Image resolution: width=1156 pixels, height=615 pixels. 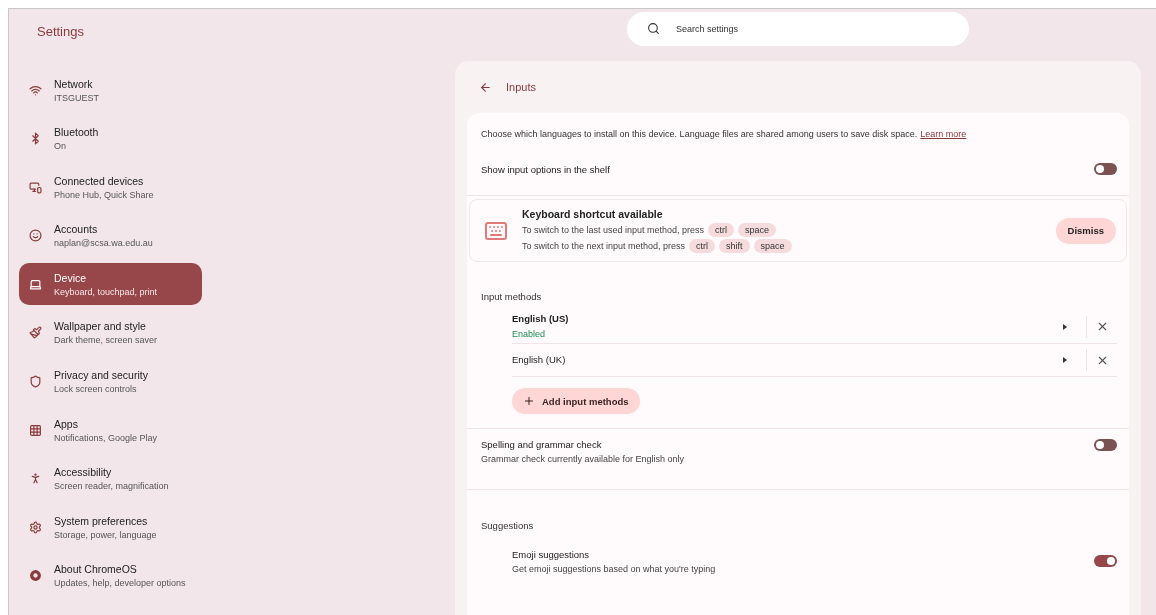 I want to click on sidebar-item-subtitle: Dark theme, screen saver, so click(x=106, y=340).